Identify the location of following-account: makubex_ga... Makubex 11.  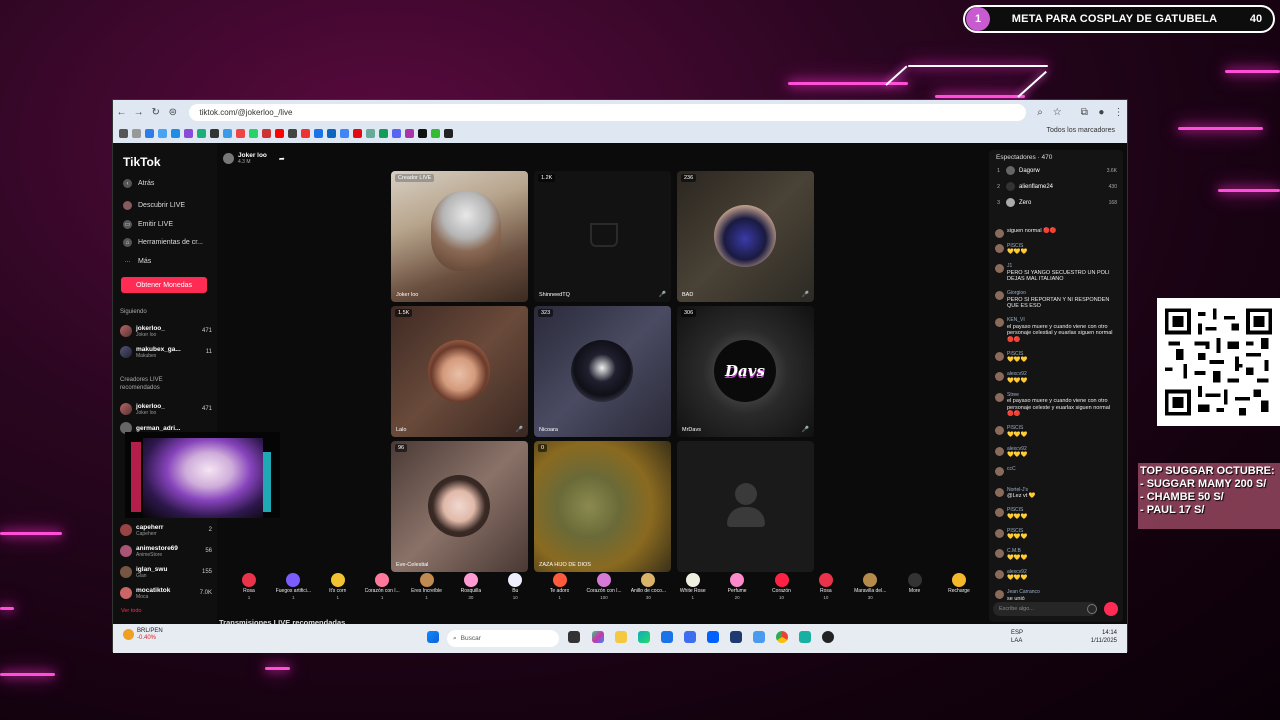
(166, 352).